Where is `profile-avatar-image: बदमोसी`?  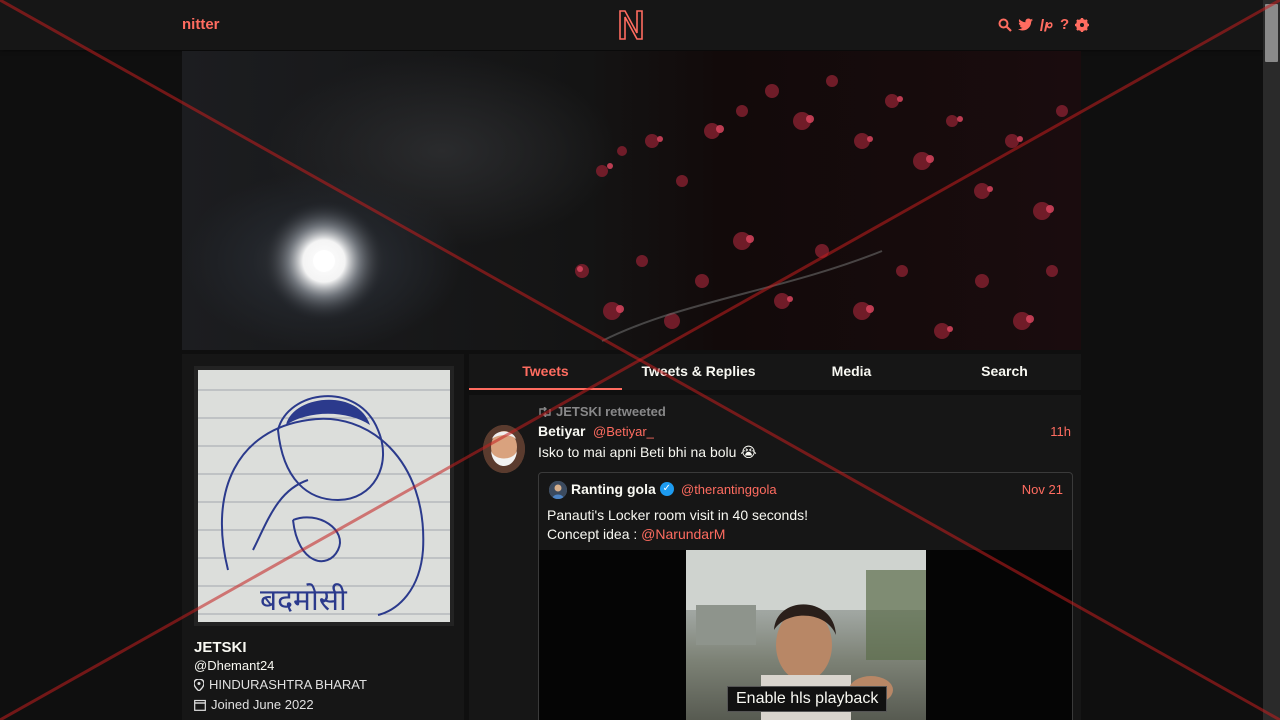
profile-avatar-image: बदमोसी is located at coordinates (324, 496).